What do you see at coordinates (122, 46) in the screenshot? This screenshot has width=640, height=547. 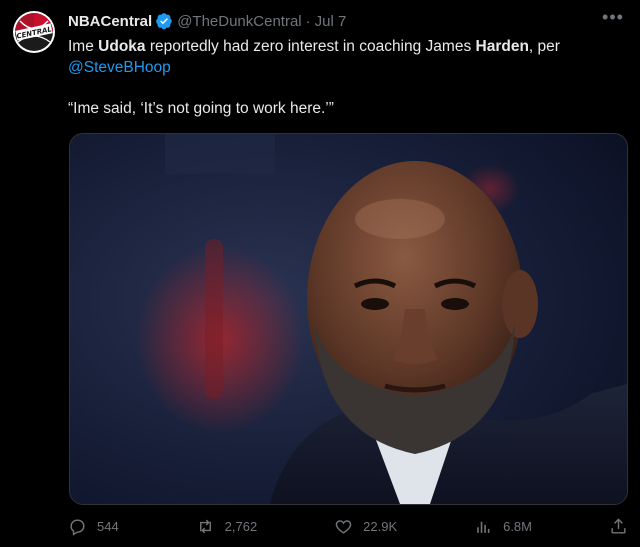 I see `tweet-text-bold: Udoka` at bounding box center [122, 46].